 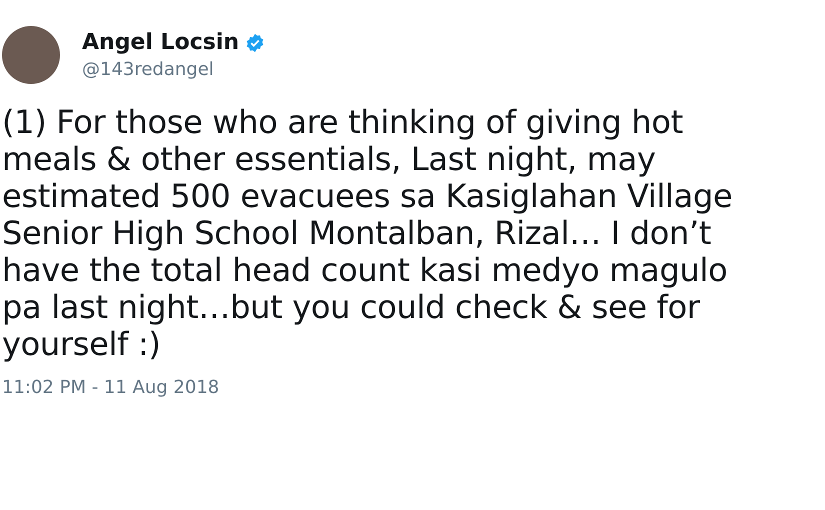 I want to click on author-name: Angel Locsin, so click(x=161, y=42).